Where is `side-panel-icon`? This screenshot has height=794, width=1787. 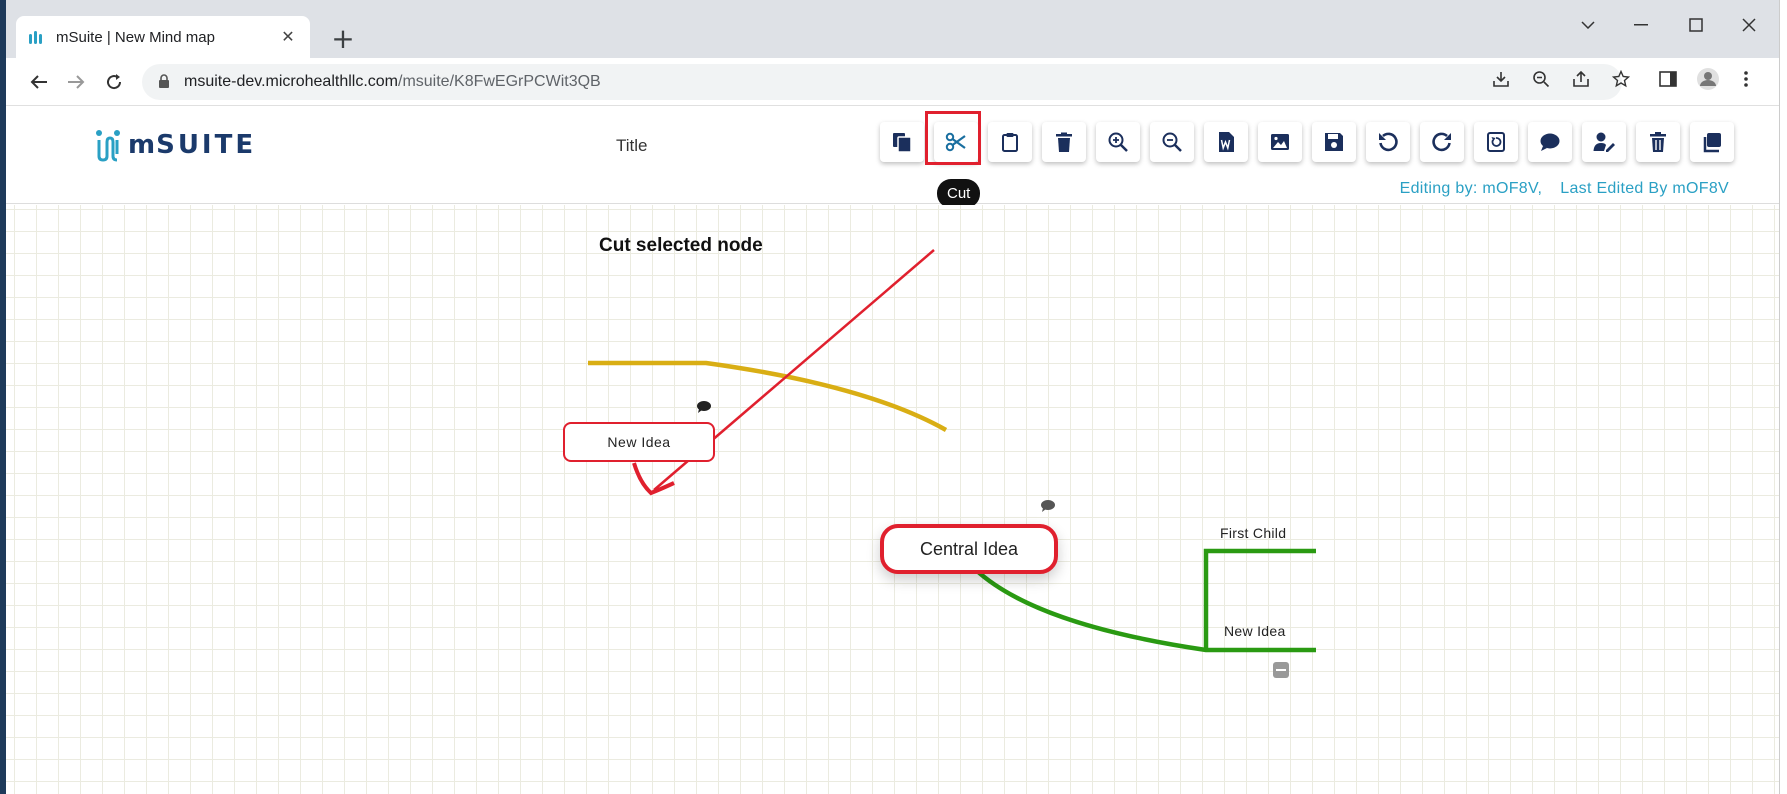
side-panel-icon is located at coordinates (1668, 79).